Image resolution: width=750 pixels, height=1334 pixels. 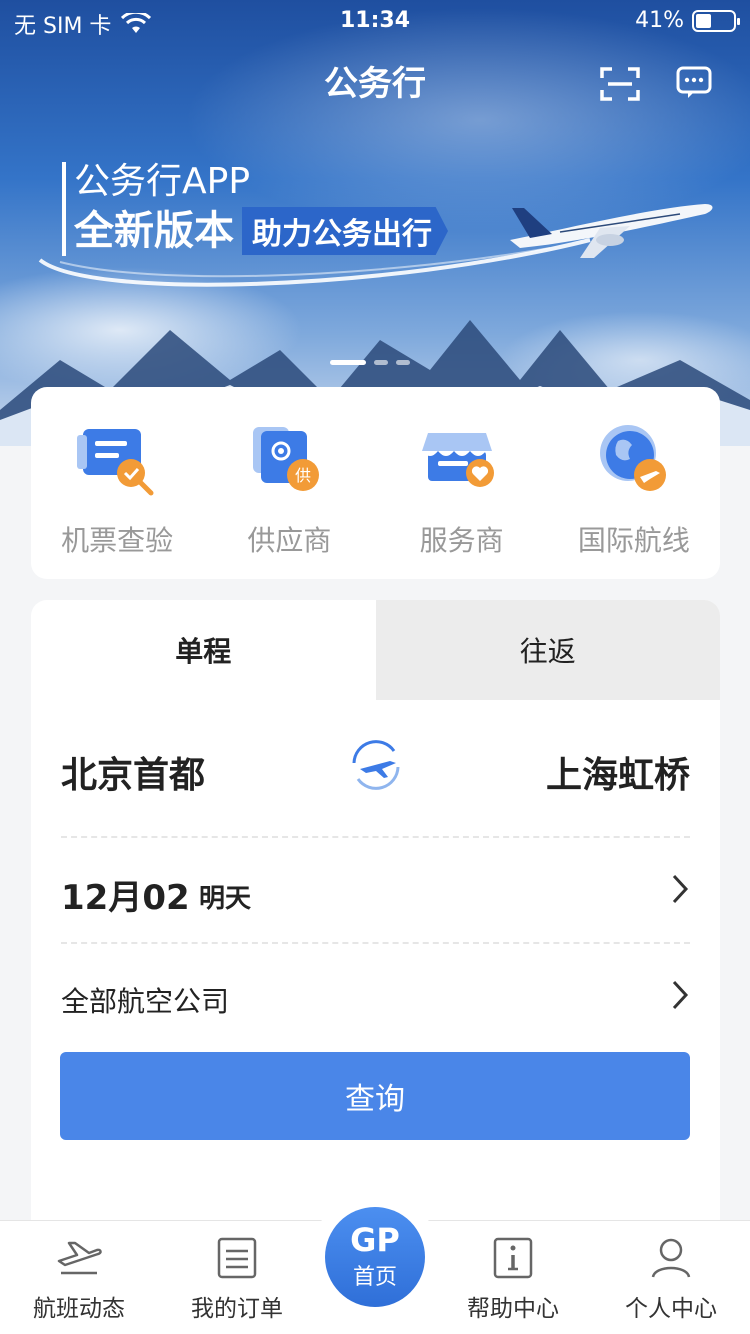 I want to click on tab-help-center: 帮助中心, so click(x=513, y=1279).